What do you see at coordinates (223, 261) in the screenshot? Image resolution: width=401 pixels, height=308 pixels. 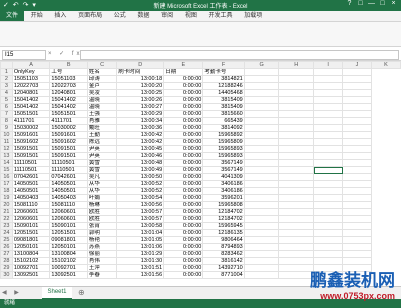 I see `cell: 3816142` at bounding box center [223, 261].